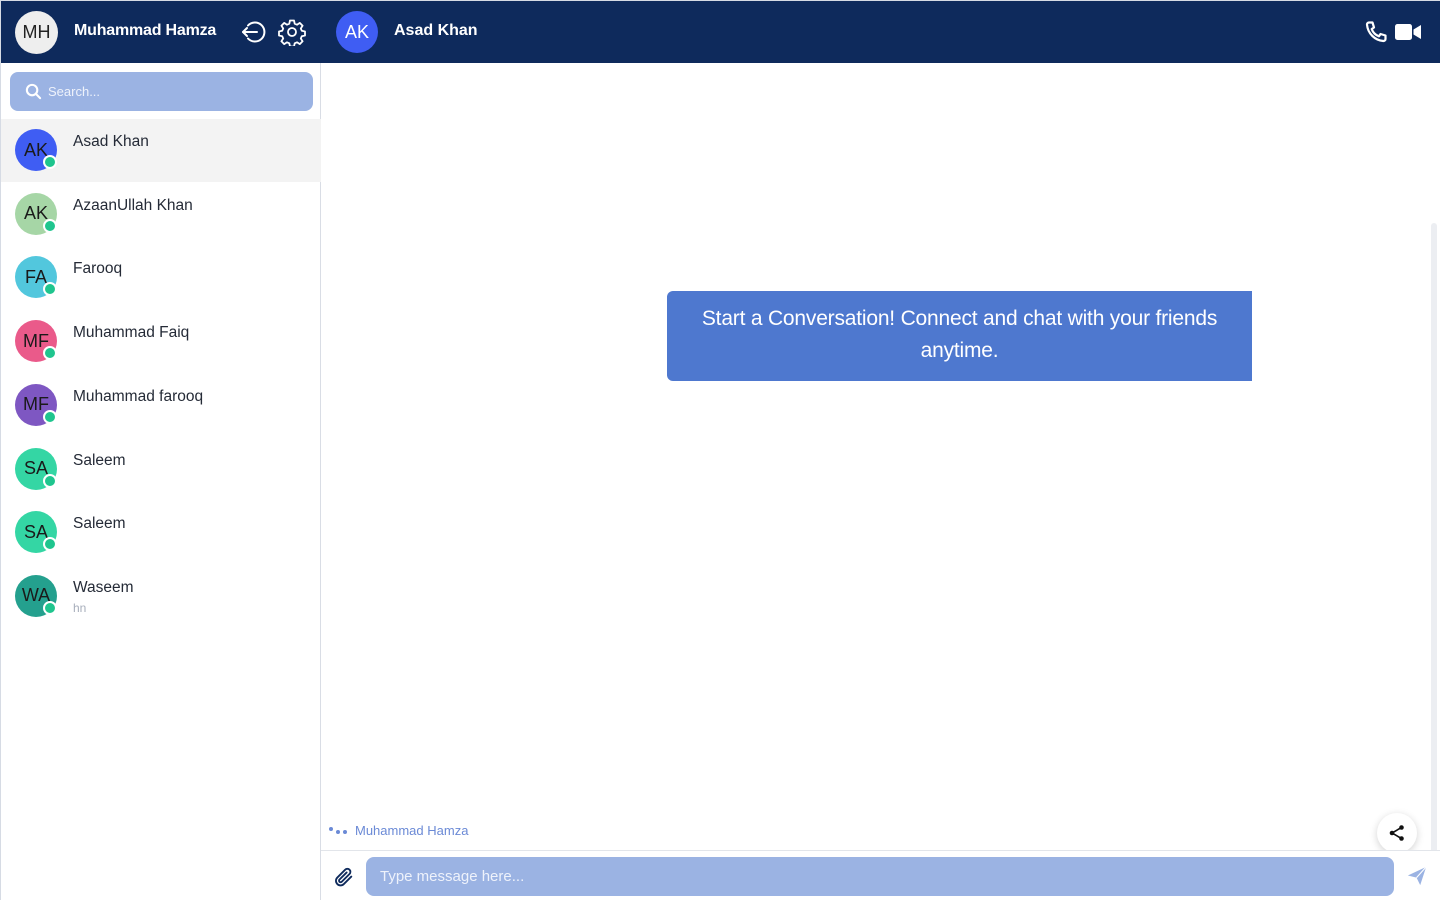 This screenshot has width=1440, height=900. I want to click on contact-item: MF Muhammad farooq, so click(161, 405).